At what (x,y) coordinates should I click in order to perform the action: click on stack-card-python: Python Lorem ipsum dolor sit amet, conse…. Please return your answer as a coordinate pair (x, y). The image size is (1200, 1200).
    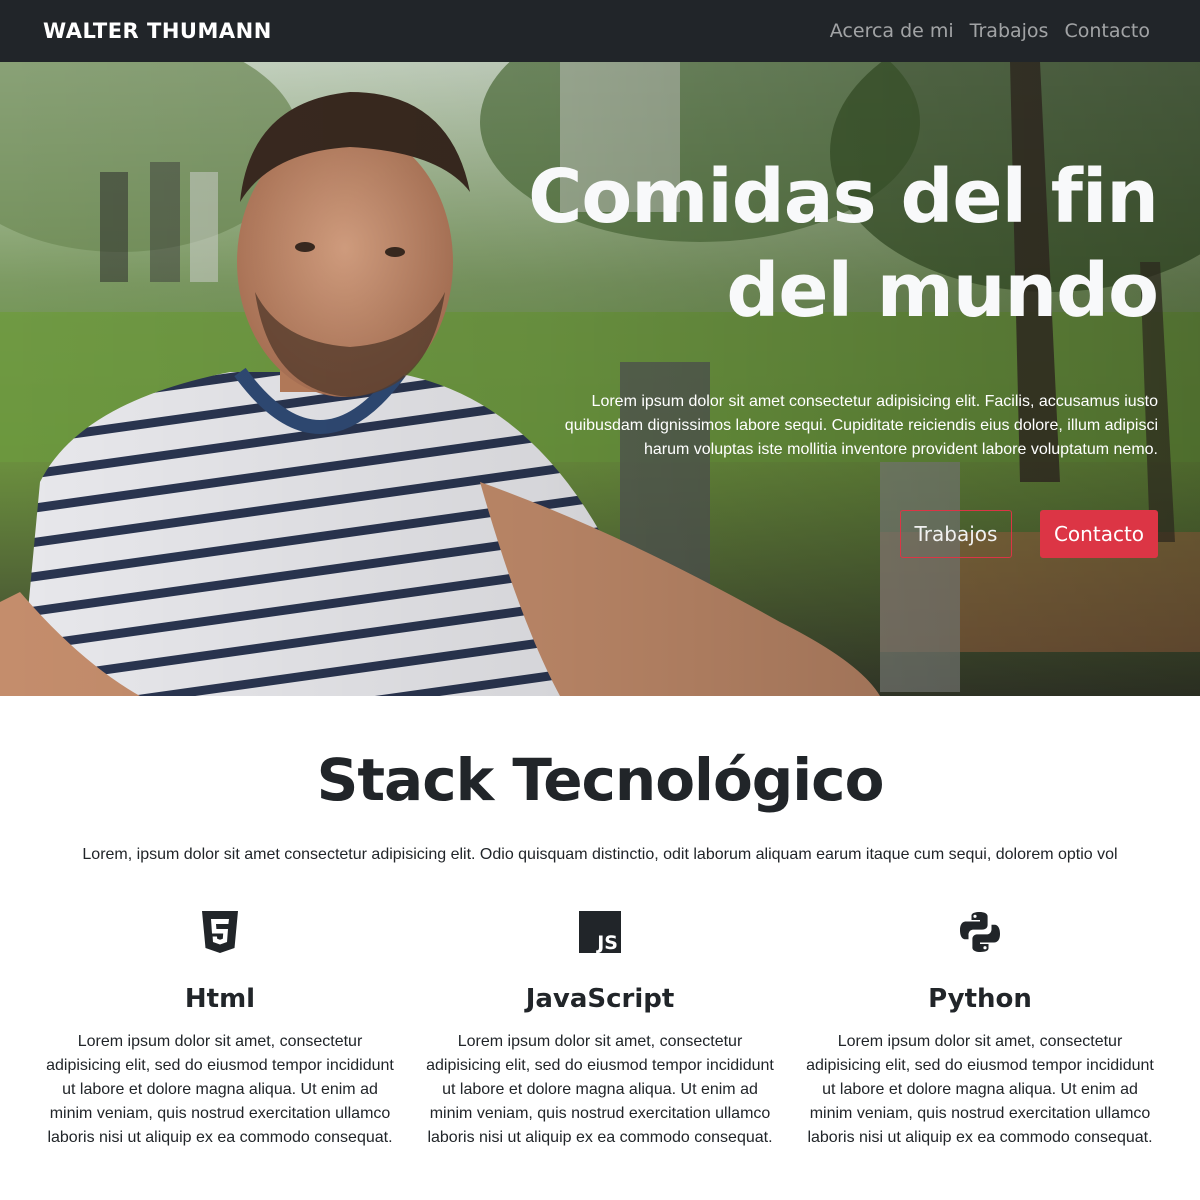
    Looking at the image, I should click on (980, 1030).